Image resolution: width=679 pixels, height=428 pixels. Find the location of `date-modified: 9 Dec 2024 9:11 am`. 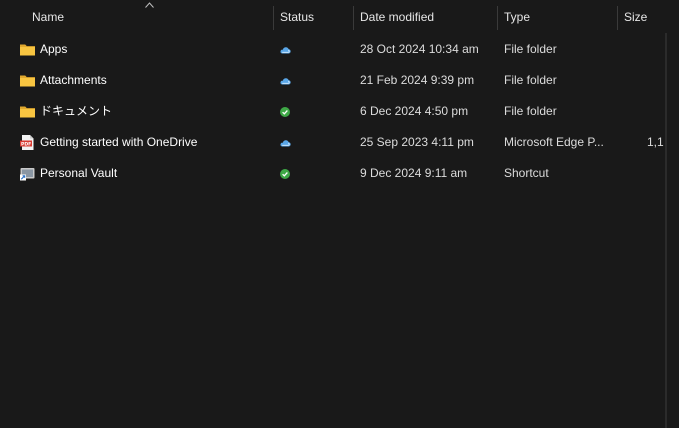

date-modified: 9 Dec 2024 9:11 am is located at coordinates (414, 173).